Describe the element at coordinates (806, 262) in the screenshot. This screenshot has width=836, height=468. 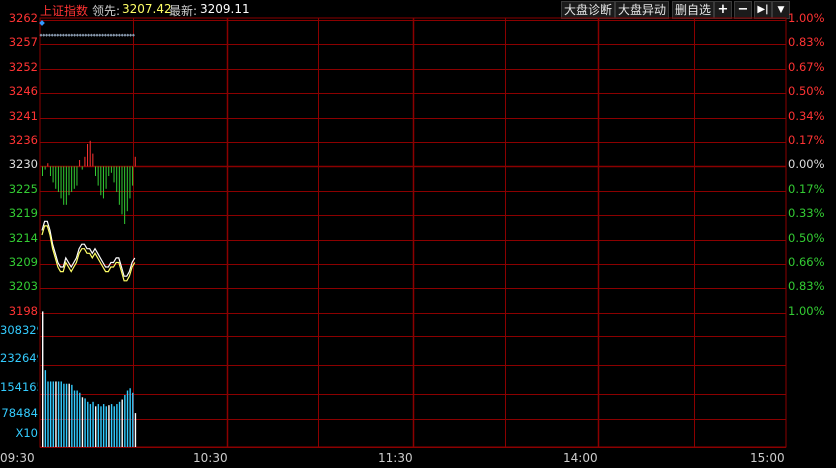
I see `percent-axis-label: 0.66%` at that location.